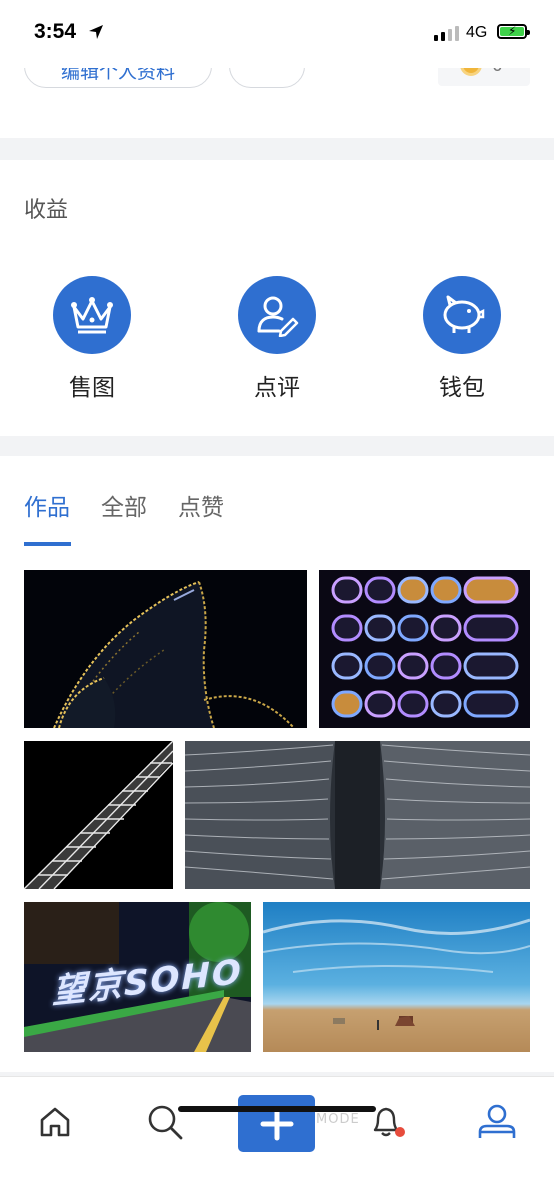 This screenshot has height=1201, width=554. Describe the element at coordinates (497, 1122) in the screenshot. I see `profile-icon` at that location.